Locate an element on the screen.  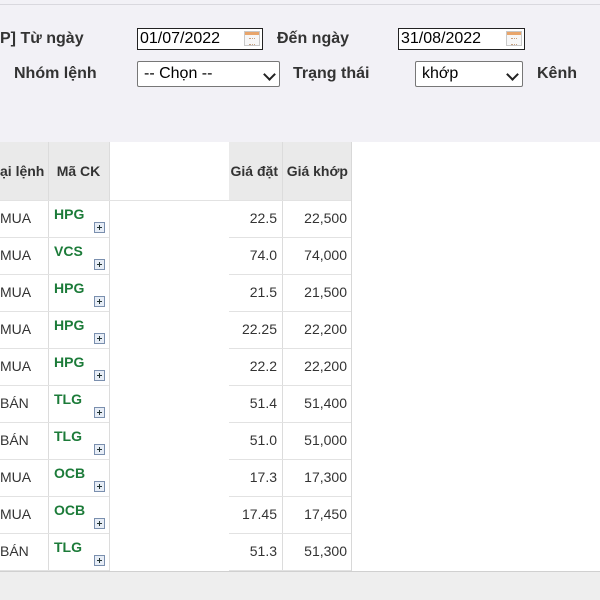
order-price-cell: 22.2 is located at coordinates (263, 366).